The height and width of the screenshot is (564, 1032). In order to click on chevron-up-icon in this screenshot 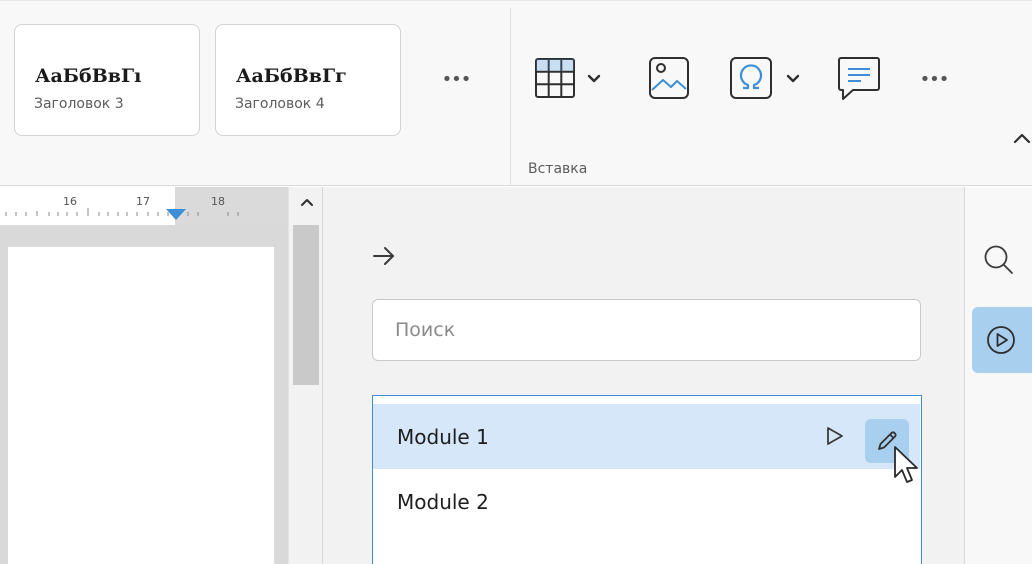, I will do `click(1022, 138)`.